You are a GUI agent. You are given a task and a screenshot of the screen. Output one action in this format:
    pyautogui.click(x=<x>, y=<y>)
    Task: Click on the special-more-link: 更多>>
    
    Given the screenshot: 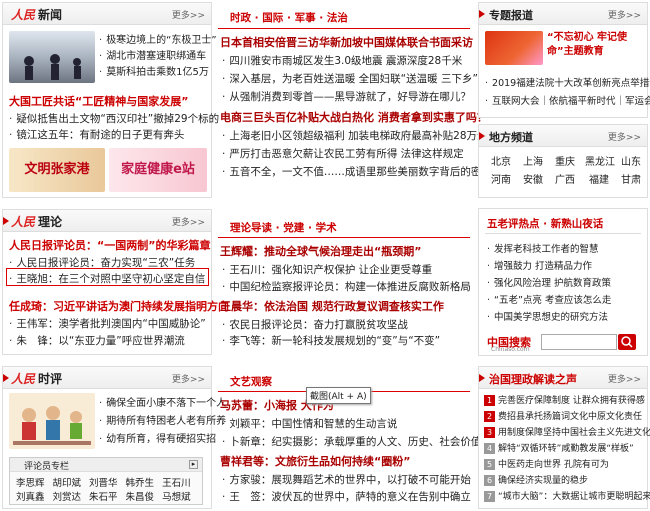 What is the action you would take?
    pyautogui.click(x=624, y=14)
    